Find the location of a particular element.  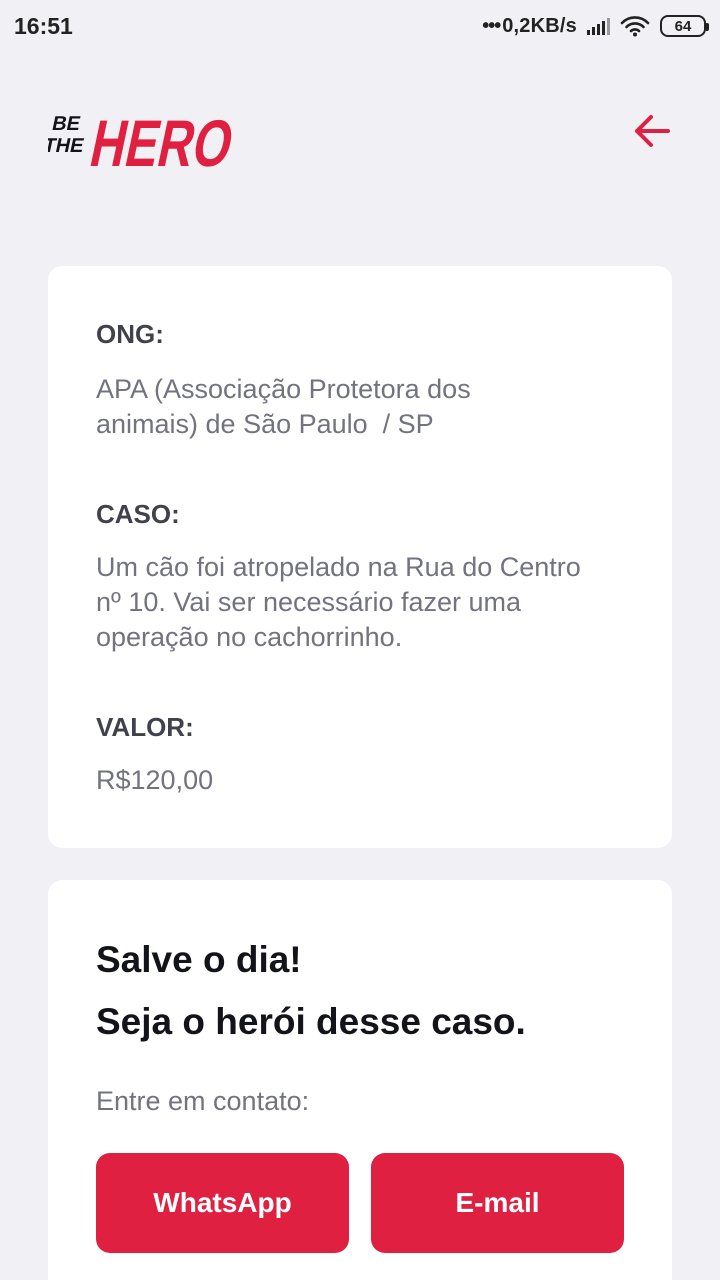

contact-actions: WhatsApp E-mail is located at coordinates (360, 1203).